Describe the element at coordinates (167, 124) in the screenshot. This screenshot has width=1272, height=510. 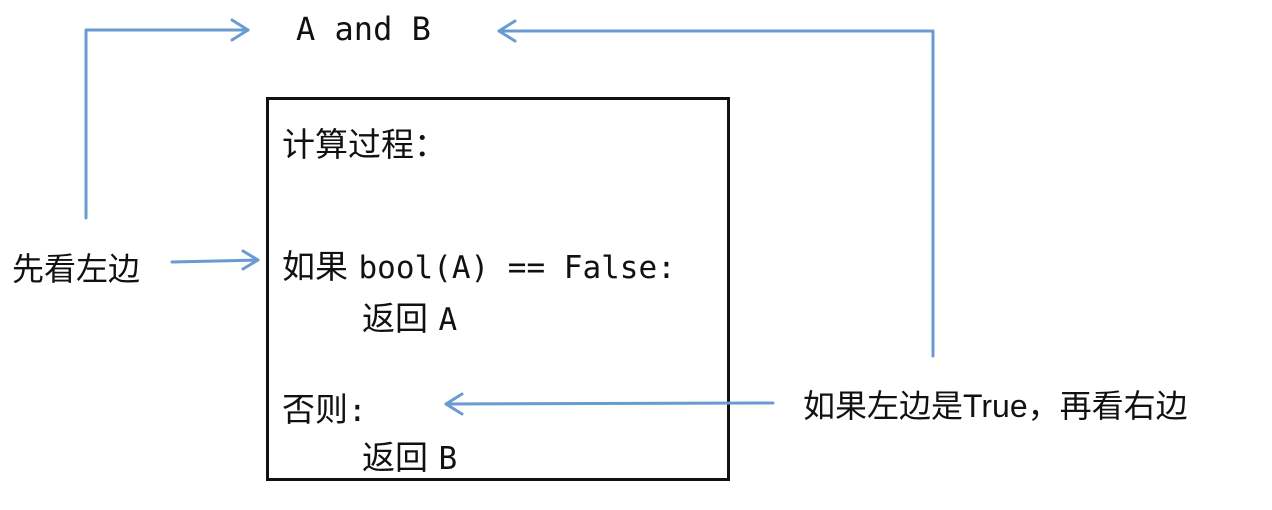
I see `left-elbow-arrow` at that location.